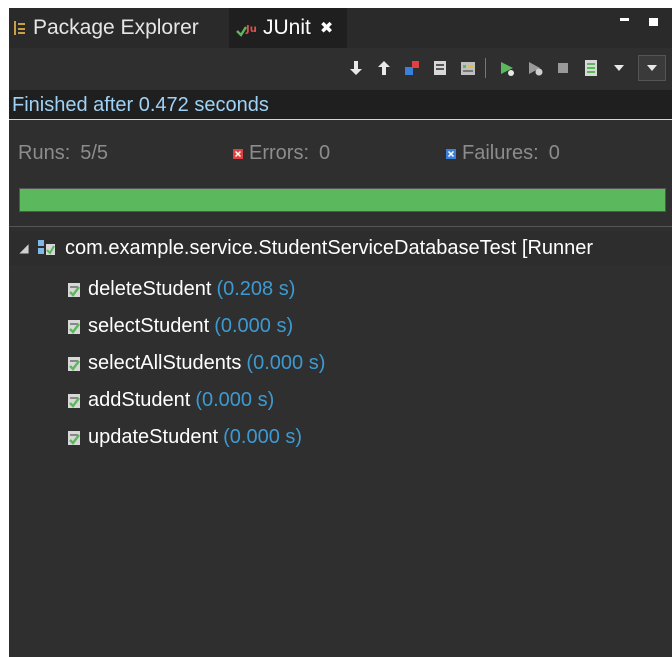 This screenshot has width=672, height=657. What do you see at coordinates (384, 68) in the screenshot?
I see `previous-failure-icon` at bounding box center [384, 68].